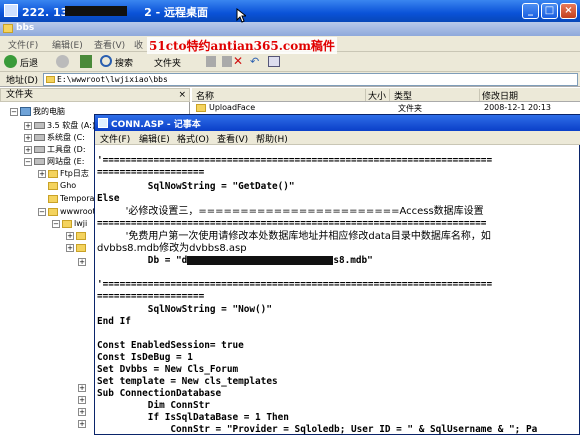 This screenshot has width=580, height=435. What do you see at coordinates (530, 95) in the screenshot?
I see `column-date: 修改日期` at bounding box center [530, 95].